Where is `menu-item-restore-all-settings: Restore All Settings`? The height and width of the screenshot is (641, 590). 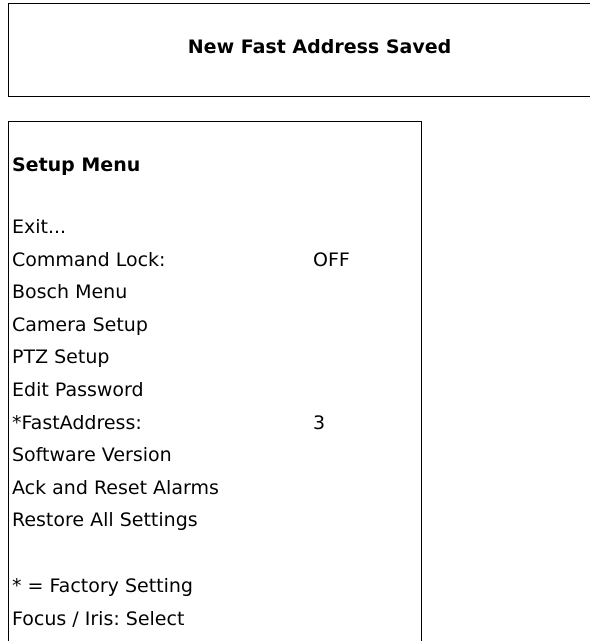
menu-item-restore-all-settings: Restore All Settings is located at coordinates (115, 523).